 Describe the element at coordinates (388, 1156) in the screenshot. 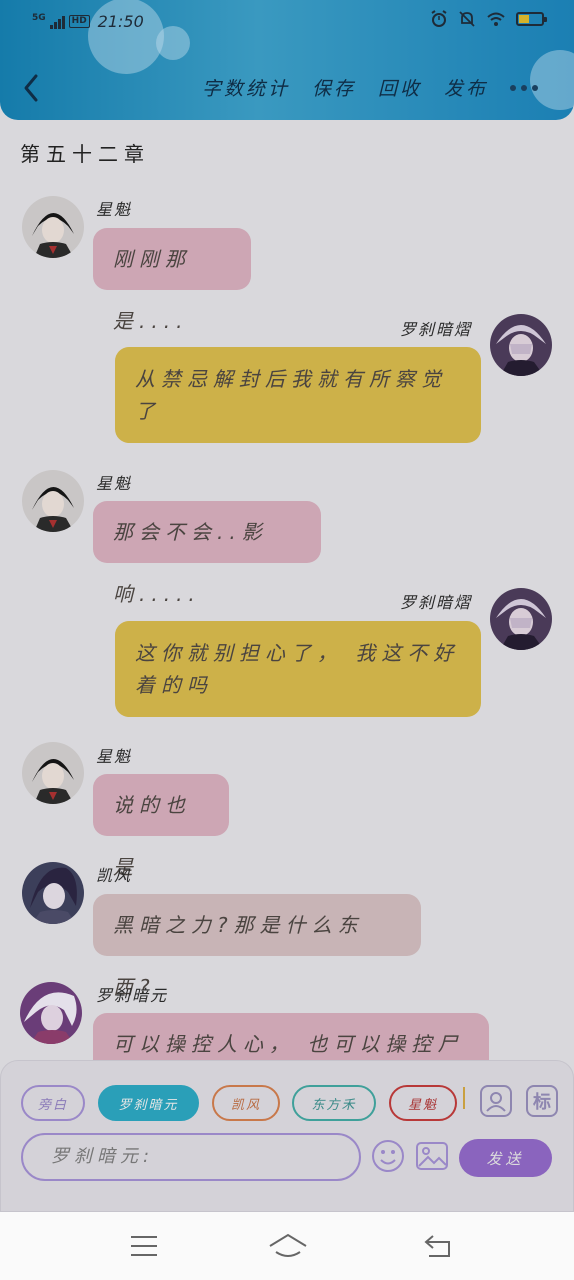

I see `emoji-icon` at that location.